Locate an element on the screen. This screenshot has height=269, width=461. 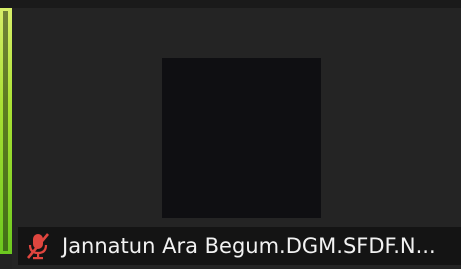
mic-muted-icon is located at coordinates (38, 246).